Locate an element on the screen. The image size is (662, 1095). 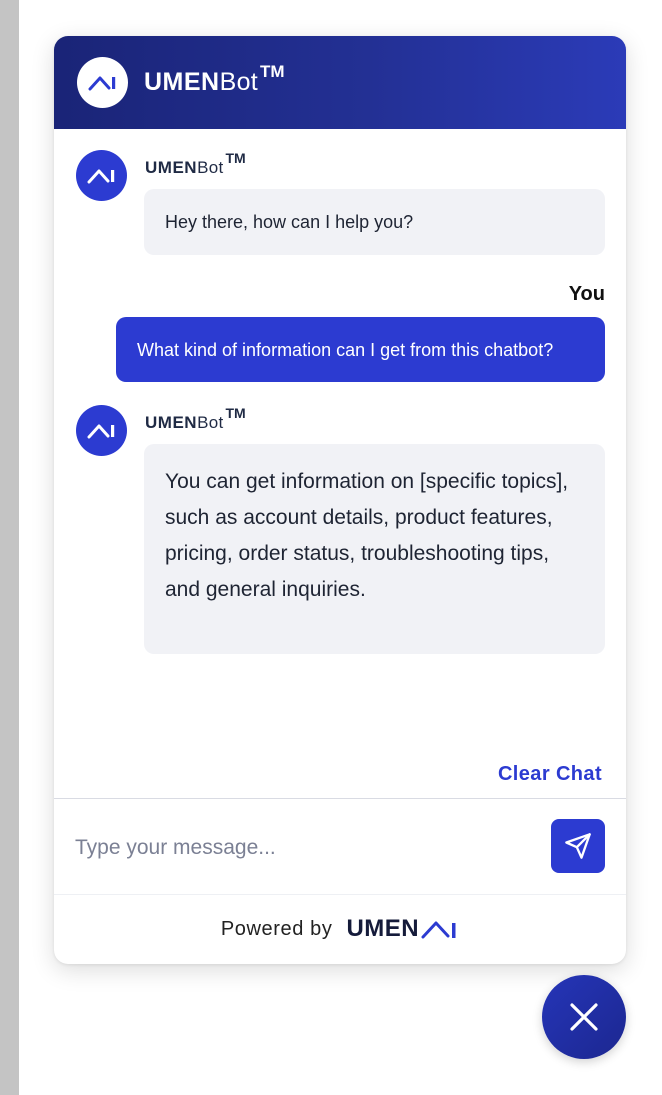
umen-ai-logo-icon is located at coordinates (102, 82).